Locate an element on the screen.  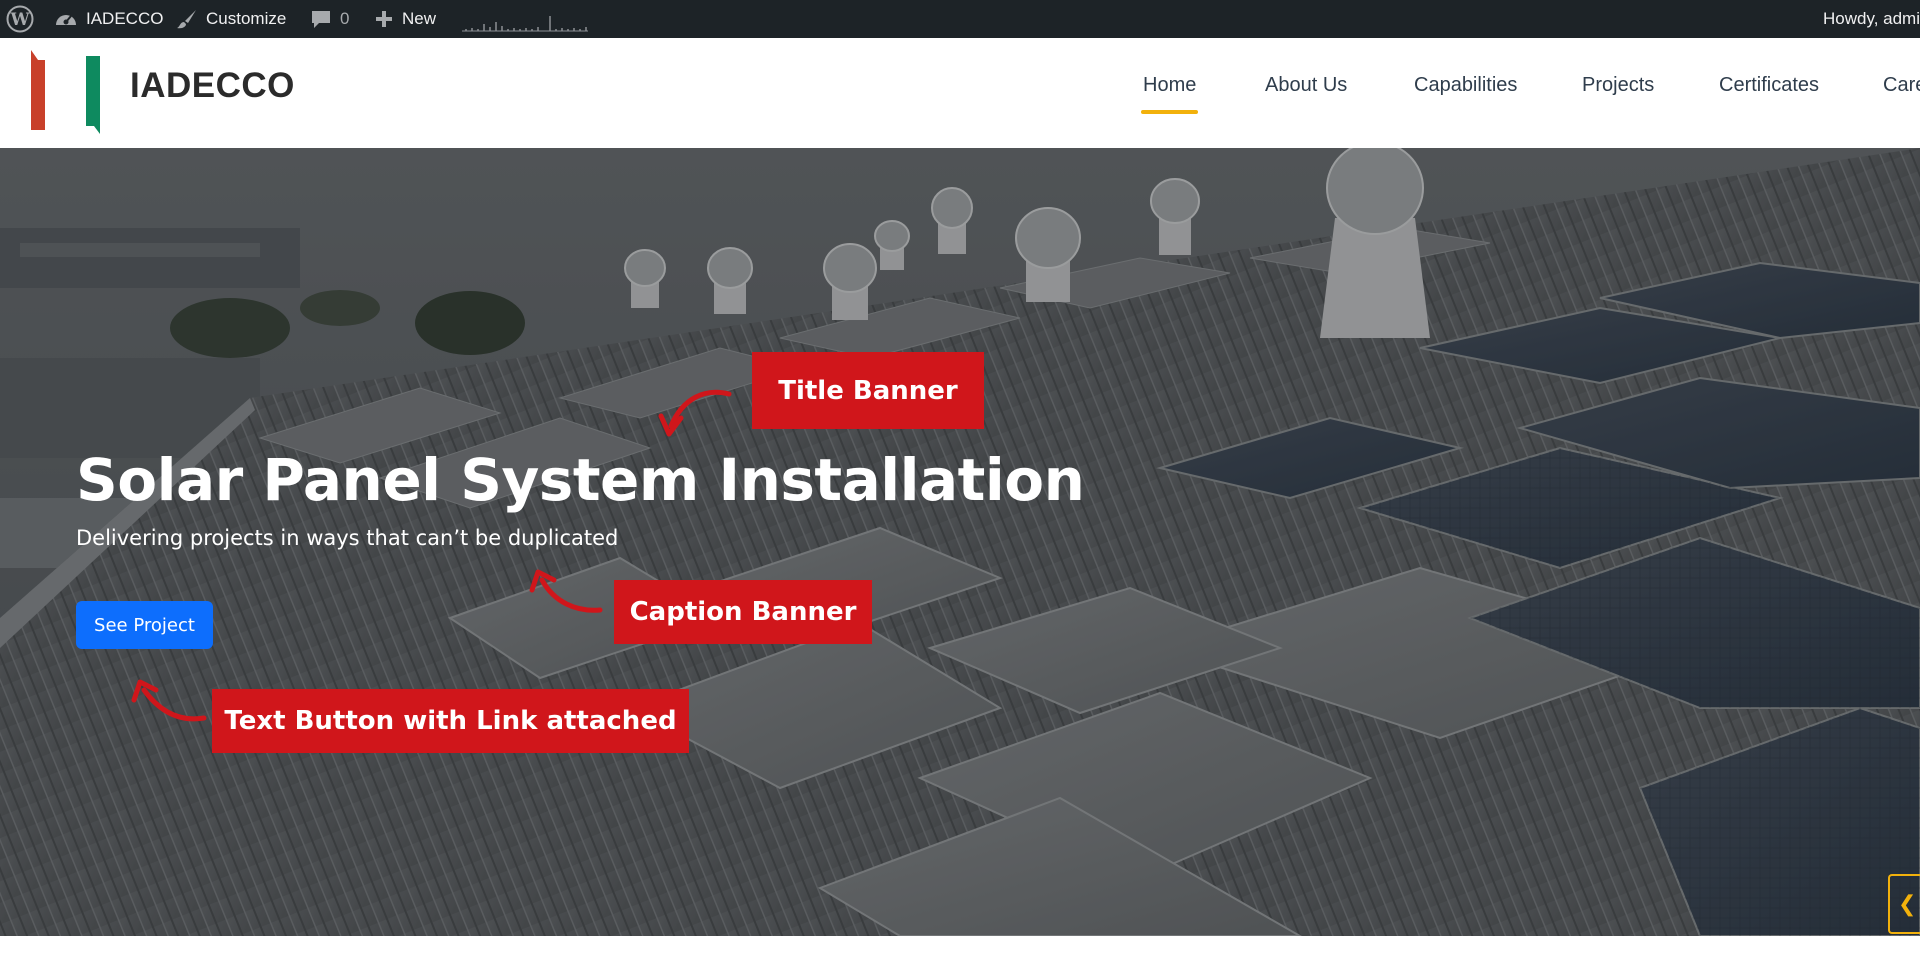
nav-item-capabilities: Capabilities is located at coordinates (1465, 85).